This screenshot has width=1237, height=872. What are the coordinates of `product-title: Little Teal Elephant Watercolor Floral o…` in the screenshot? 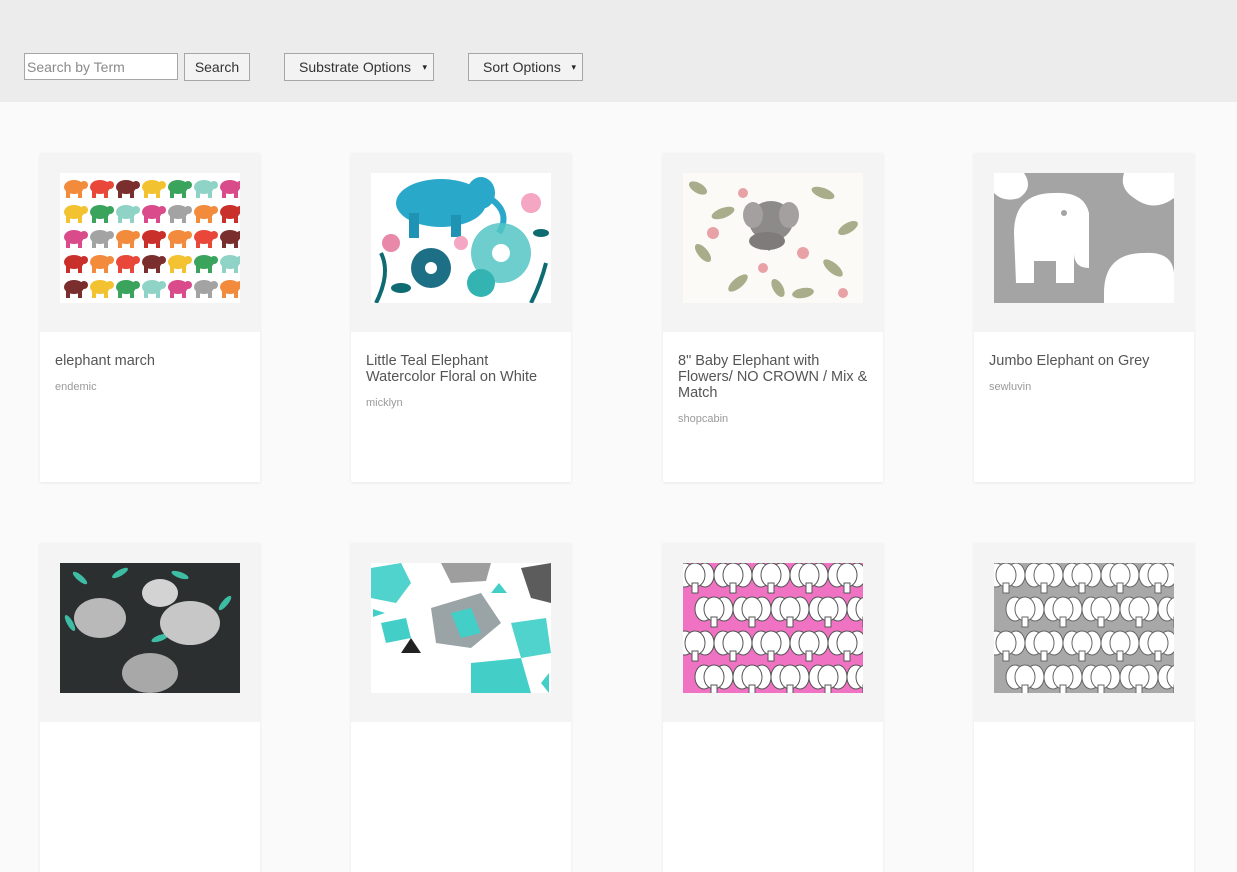 It's located at (463, 382).